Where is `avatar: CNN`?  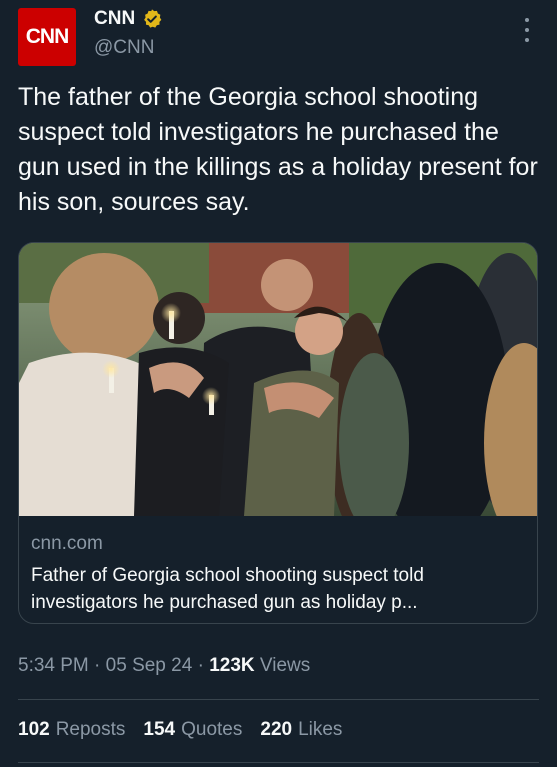
avatar: CNN is located at coordinates (47, 37).